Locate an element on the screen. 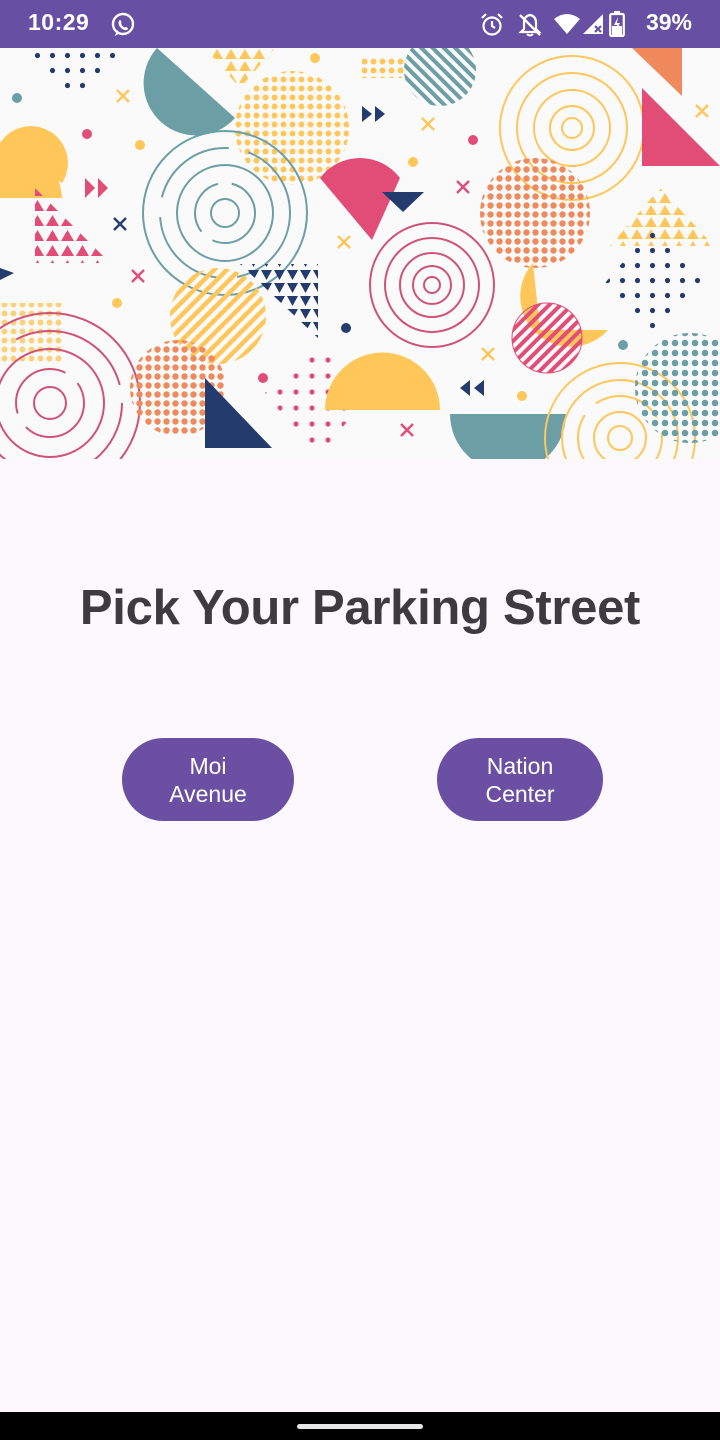 This screenshot has height=1440, width=720. nation-center-label: Nation Center is located at coordinates (520, 779).